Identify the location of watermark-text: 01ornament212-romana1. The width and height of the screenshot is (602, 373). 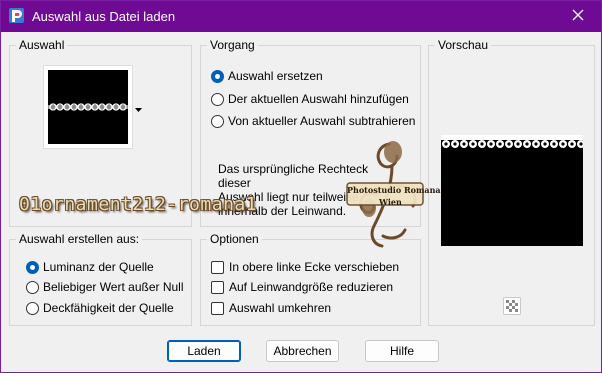
(138, 204).